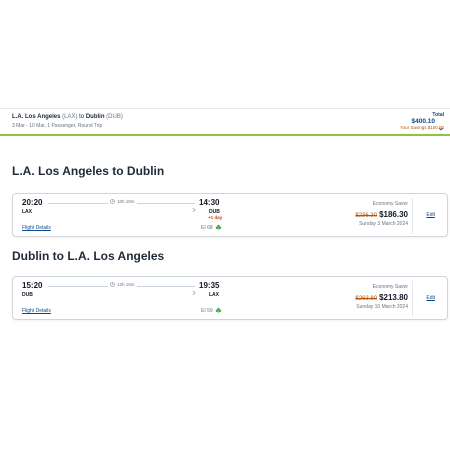  What do you see at coordinates (215, 217) in the screenshot?
I see `next-day-badge: +1 day` at bounding box center [215, 217].